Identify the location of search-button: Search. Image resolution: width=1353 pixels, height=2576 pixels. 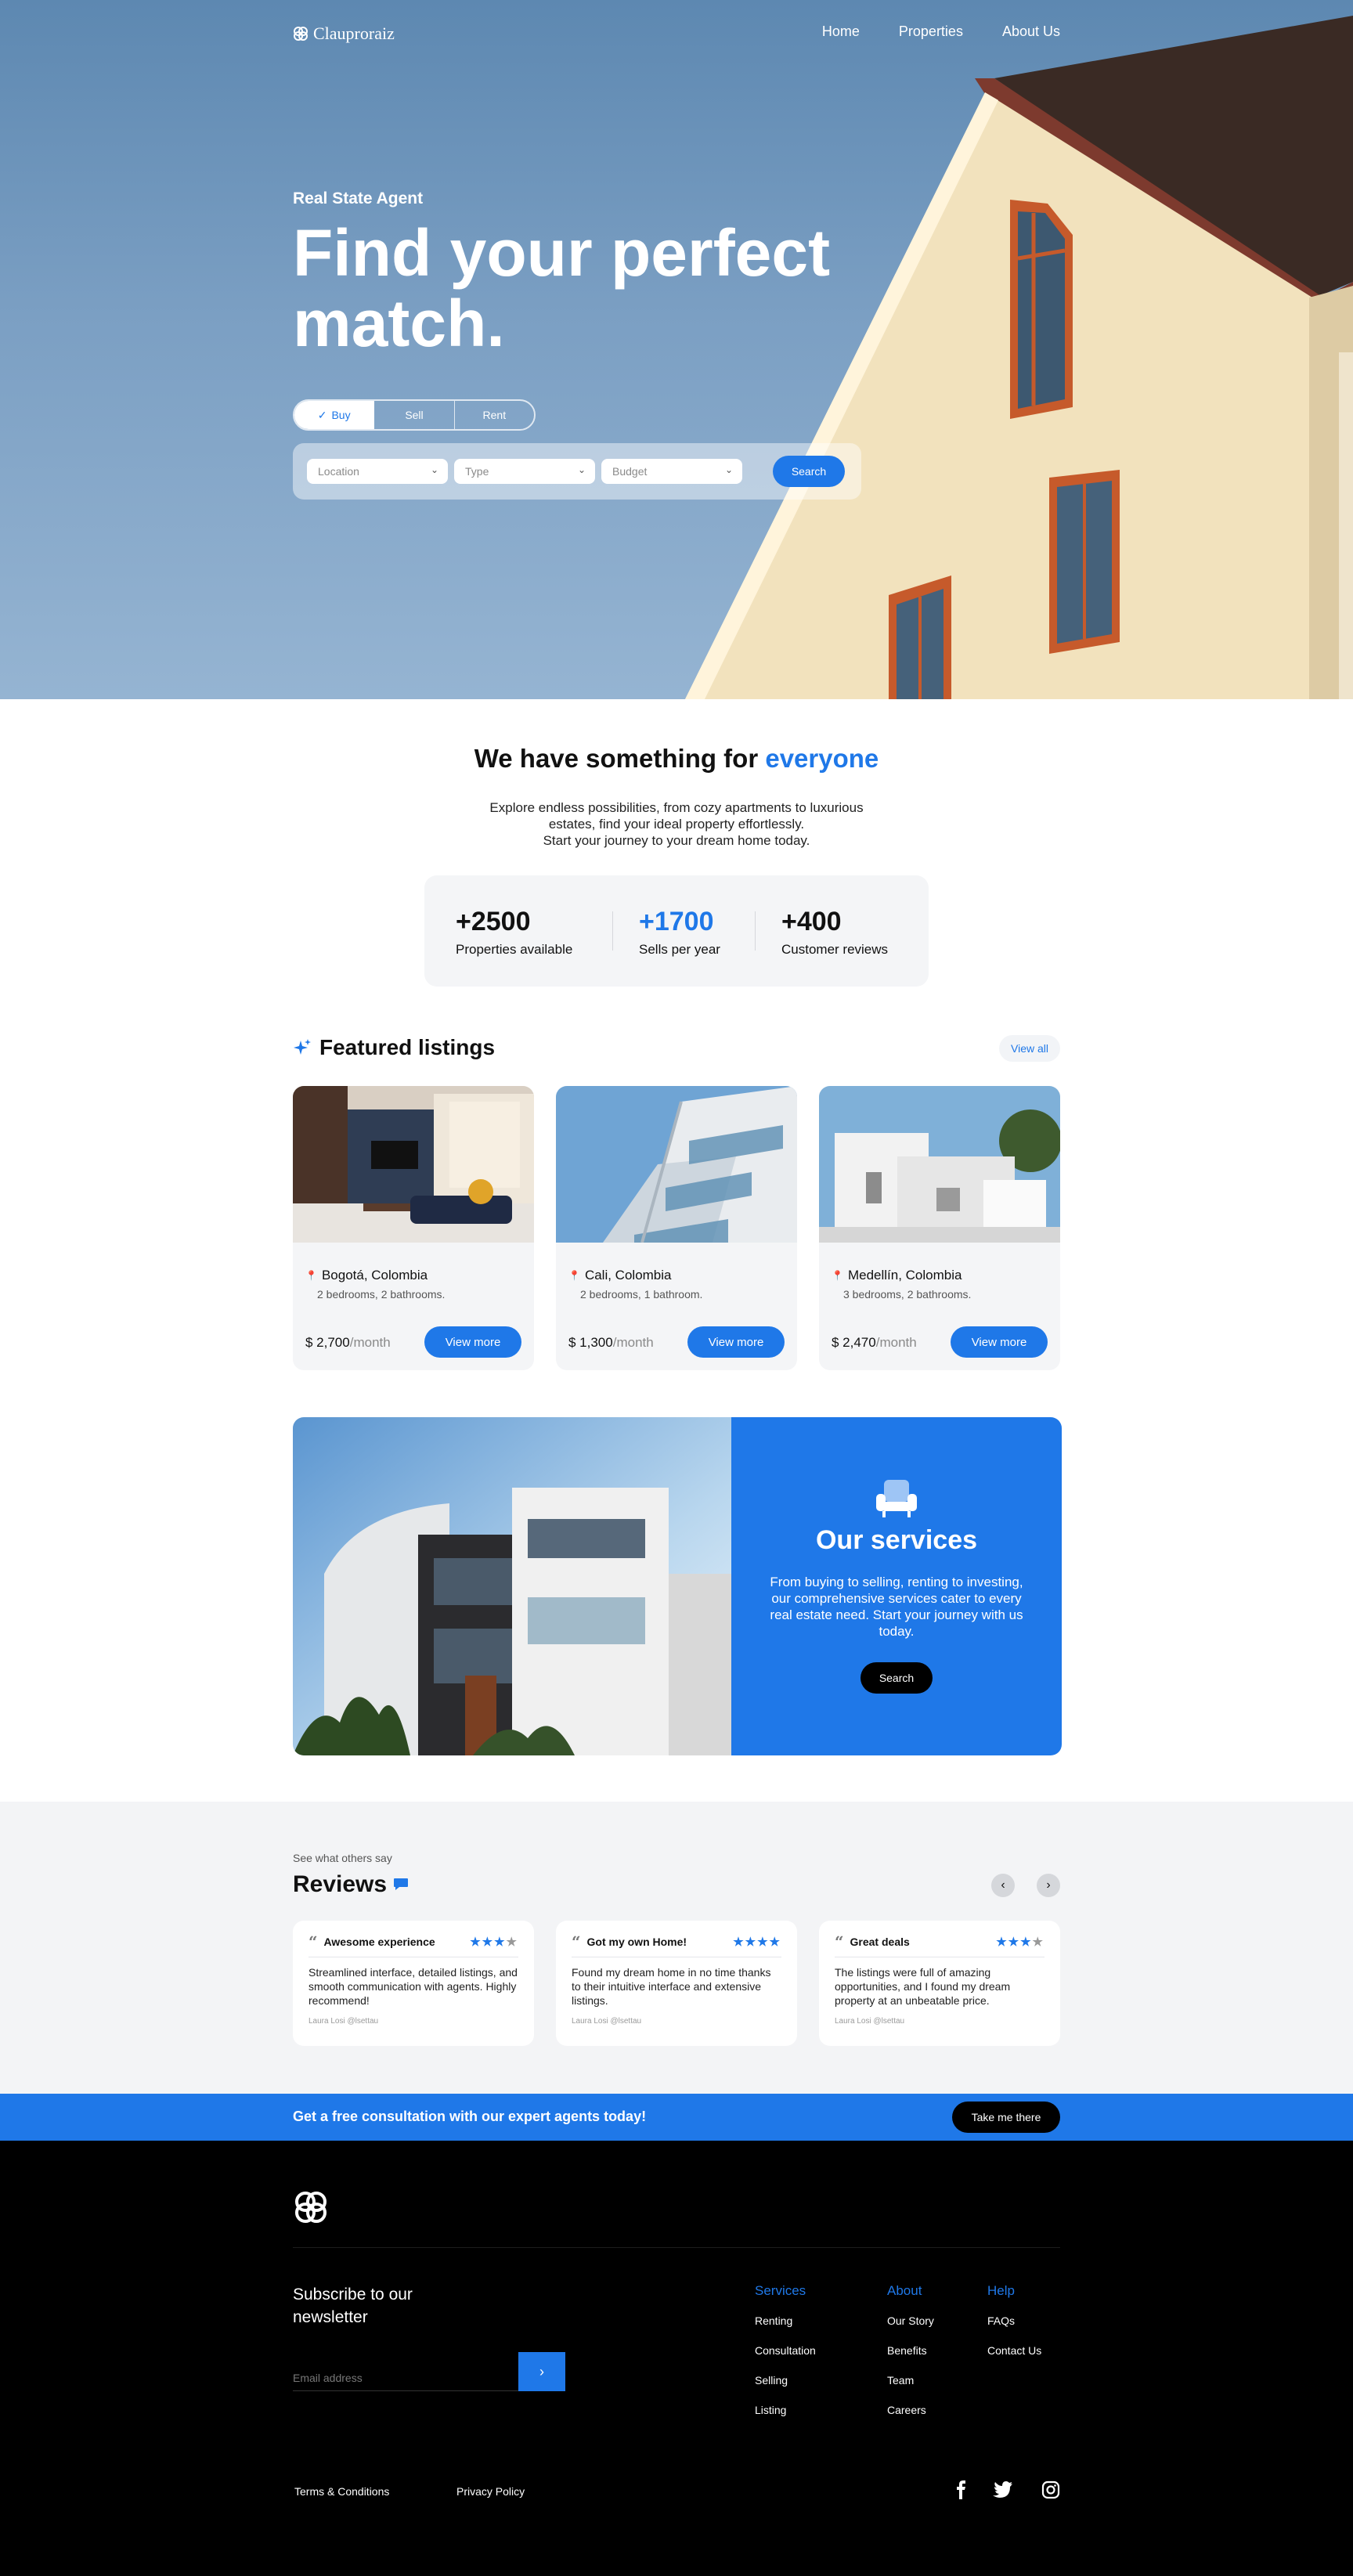
(809, 471).